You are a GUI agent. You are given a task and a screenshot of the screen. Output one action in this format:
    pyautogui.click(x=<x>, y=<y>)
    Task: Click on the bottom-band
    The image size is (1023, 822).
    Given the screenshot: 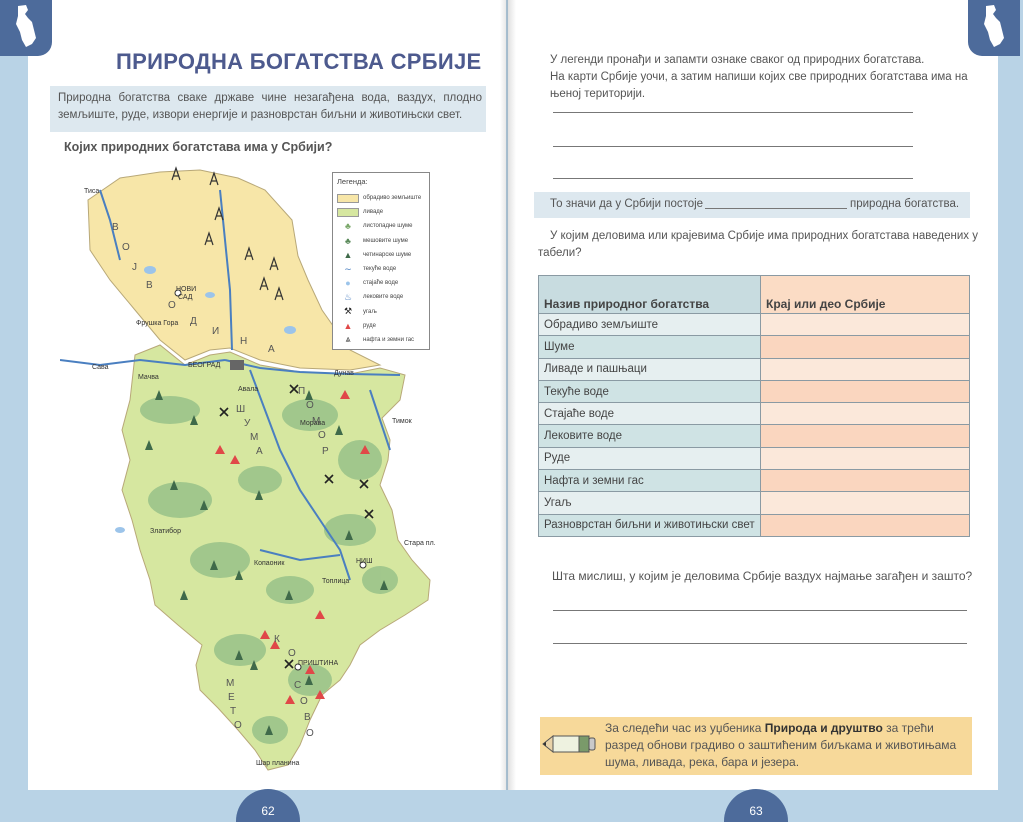 What is the action you would take?
    pyautogui.click(x=511, y=806)
    